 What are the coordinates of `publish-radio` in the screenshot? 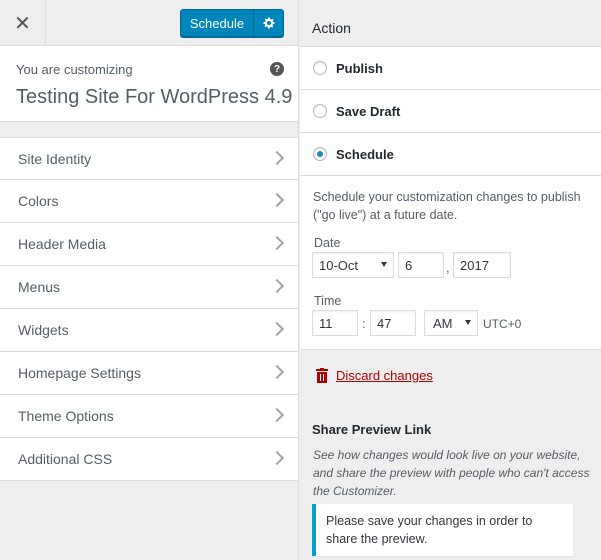 It's located at (320, 68).